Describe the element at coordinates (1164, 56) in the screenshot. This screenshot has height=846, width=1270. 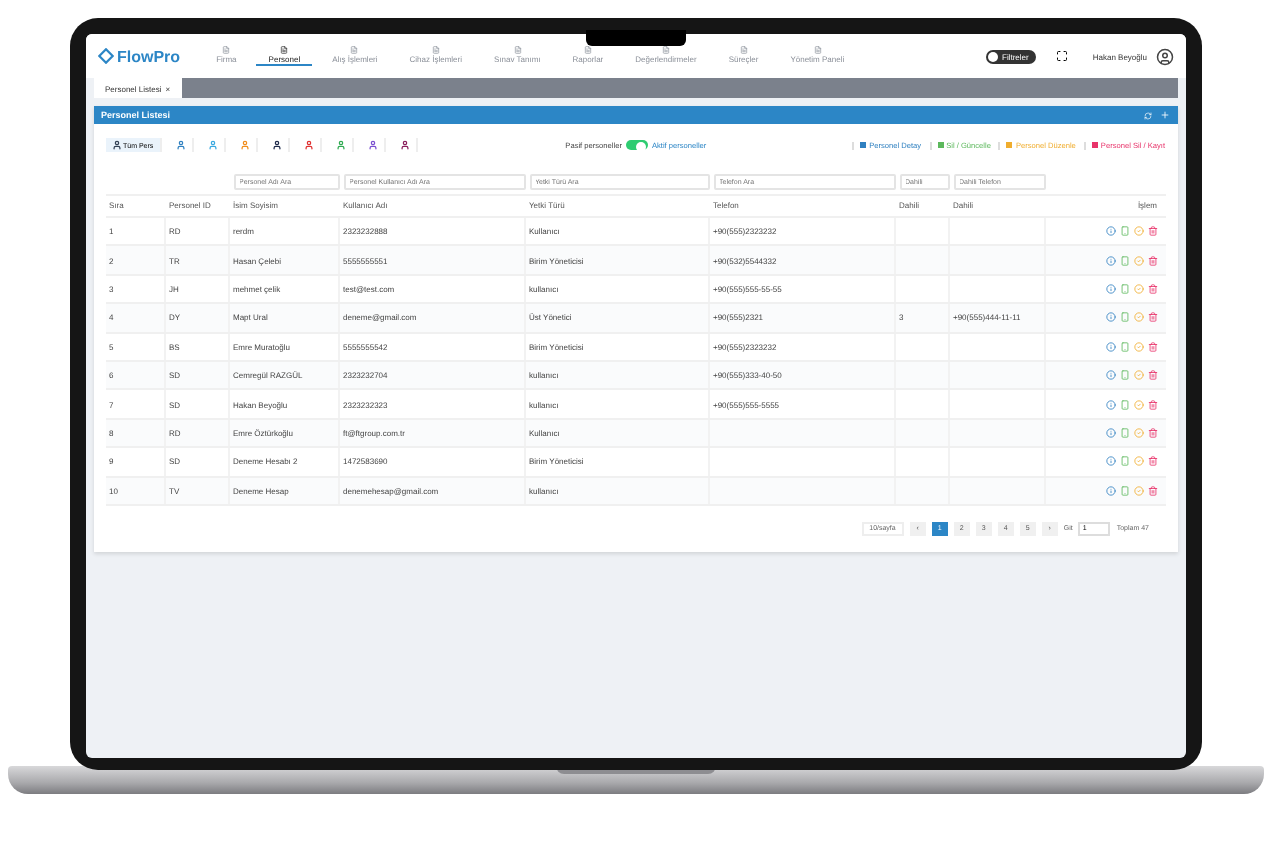
I see `user-avatar-icon` at that location.